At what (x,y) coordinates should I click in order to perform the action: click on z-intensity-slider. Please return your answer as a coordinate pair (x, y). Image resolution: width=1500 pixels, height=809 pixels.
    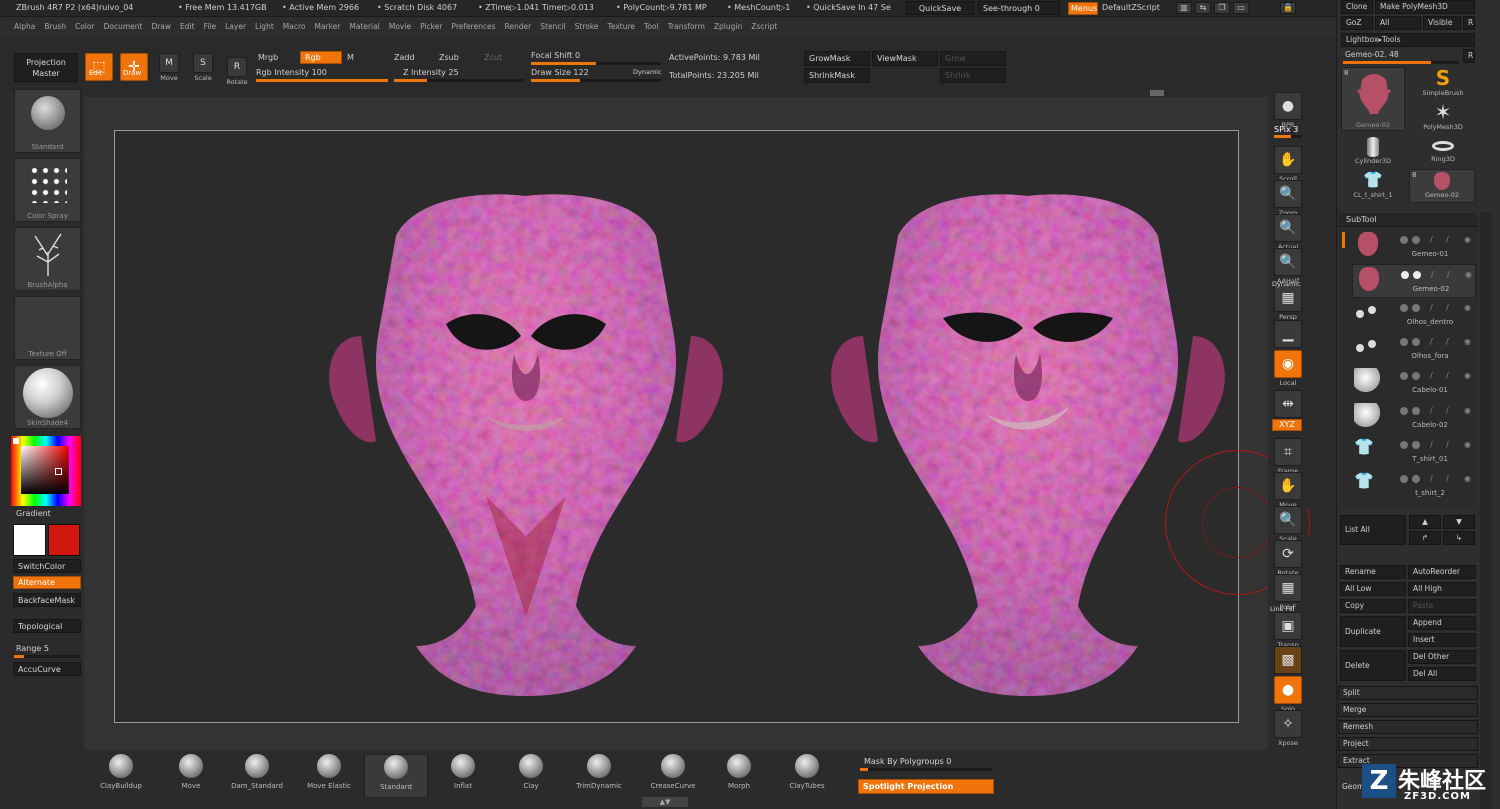
    Looking at the image, I should click on (459, 80).